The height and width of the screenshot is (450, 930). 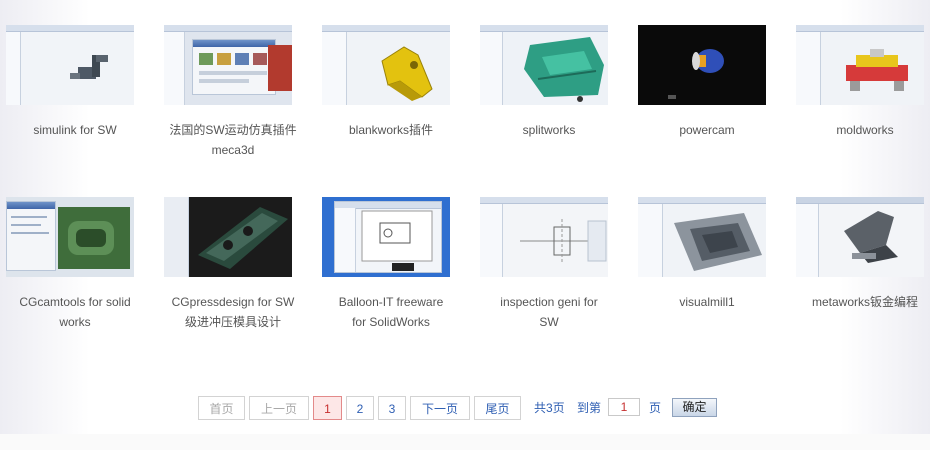 I want to click on mold-assembly-icon, so click(x=877, y=70).